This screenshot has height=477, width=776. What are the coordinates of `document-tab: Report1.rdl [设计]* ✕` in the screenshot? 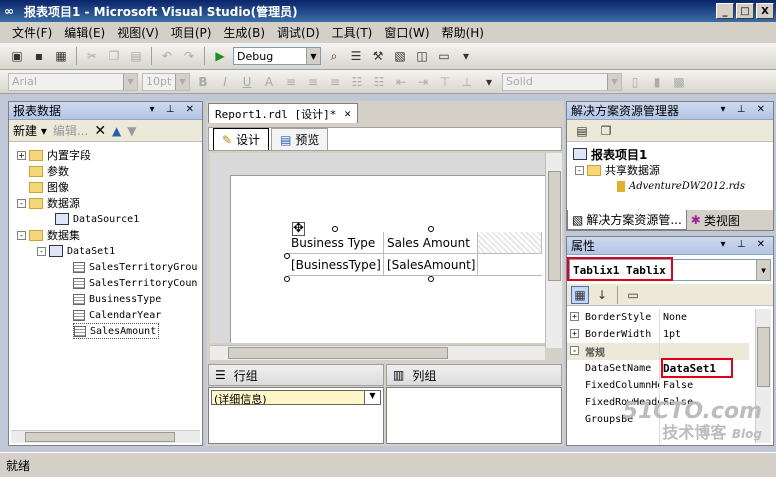 It's located at (283, 113).